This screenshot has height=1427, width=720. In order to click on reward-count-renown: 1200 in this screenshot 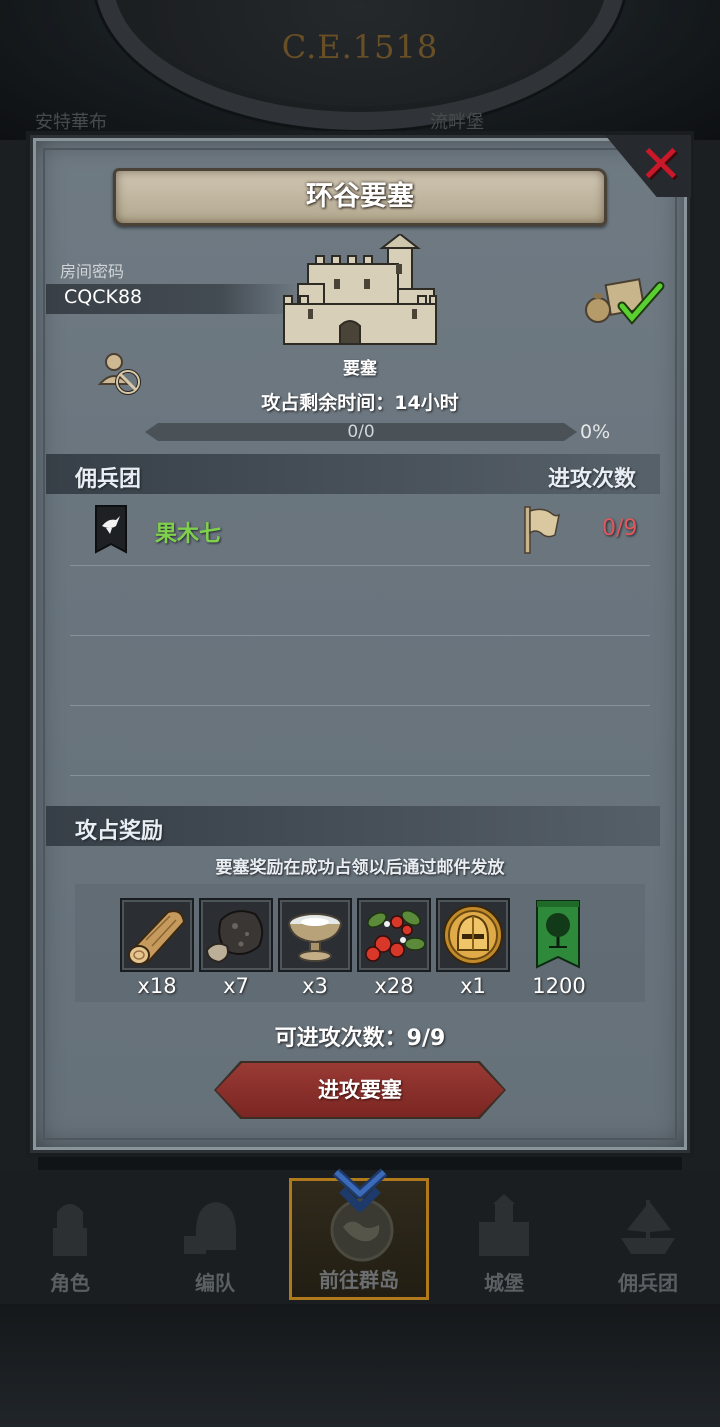, I will do `click(559, 986)`.